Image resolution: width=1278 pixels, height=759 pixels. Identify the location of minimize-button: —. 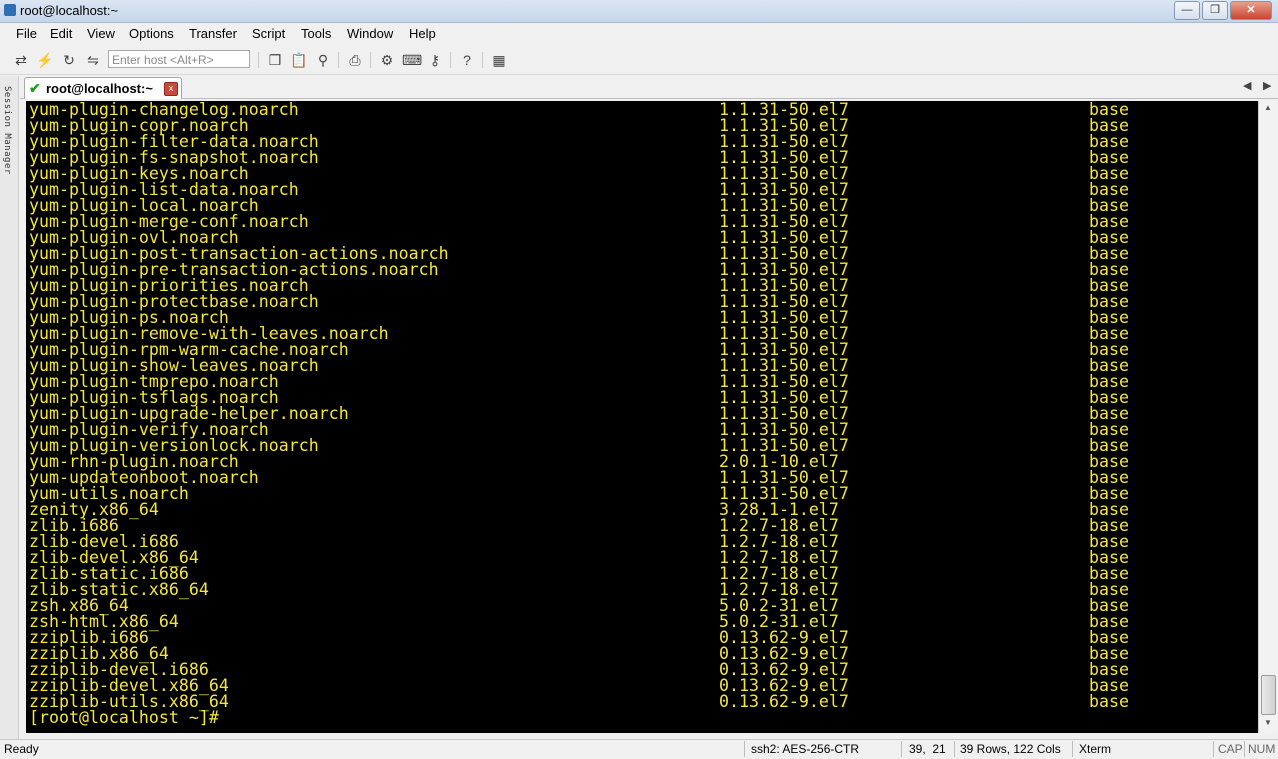
(1187, 10).